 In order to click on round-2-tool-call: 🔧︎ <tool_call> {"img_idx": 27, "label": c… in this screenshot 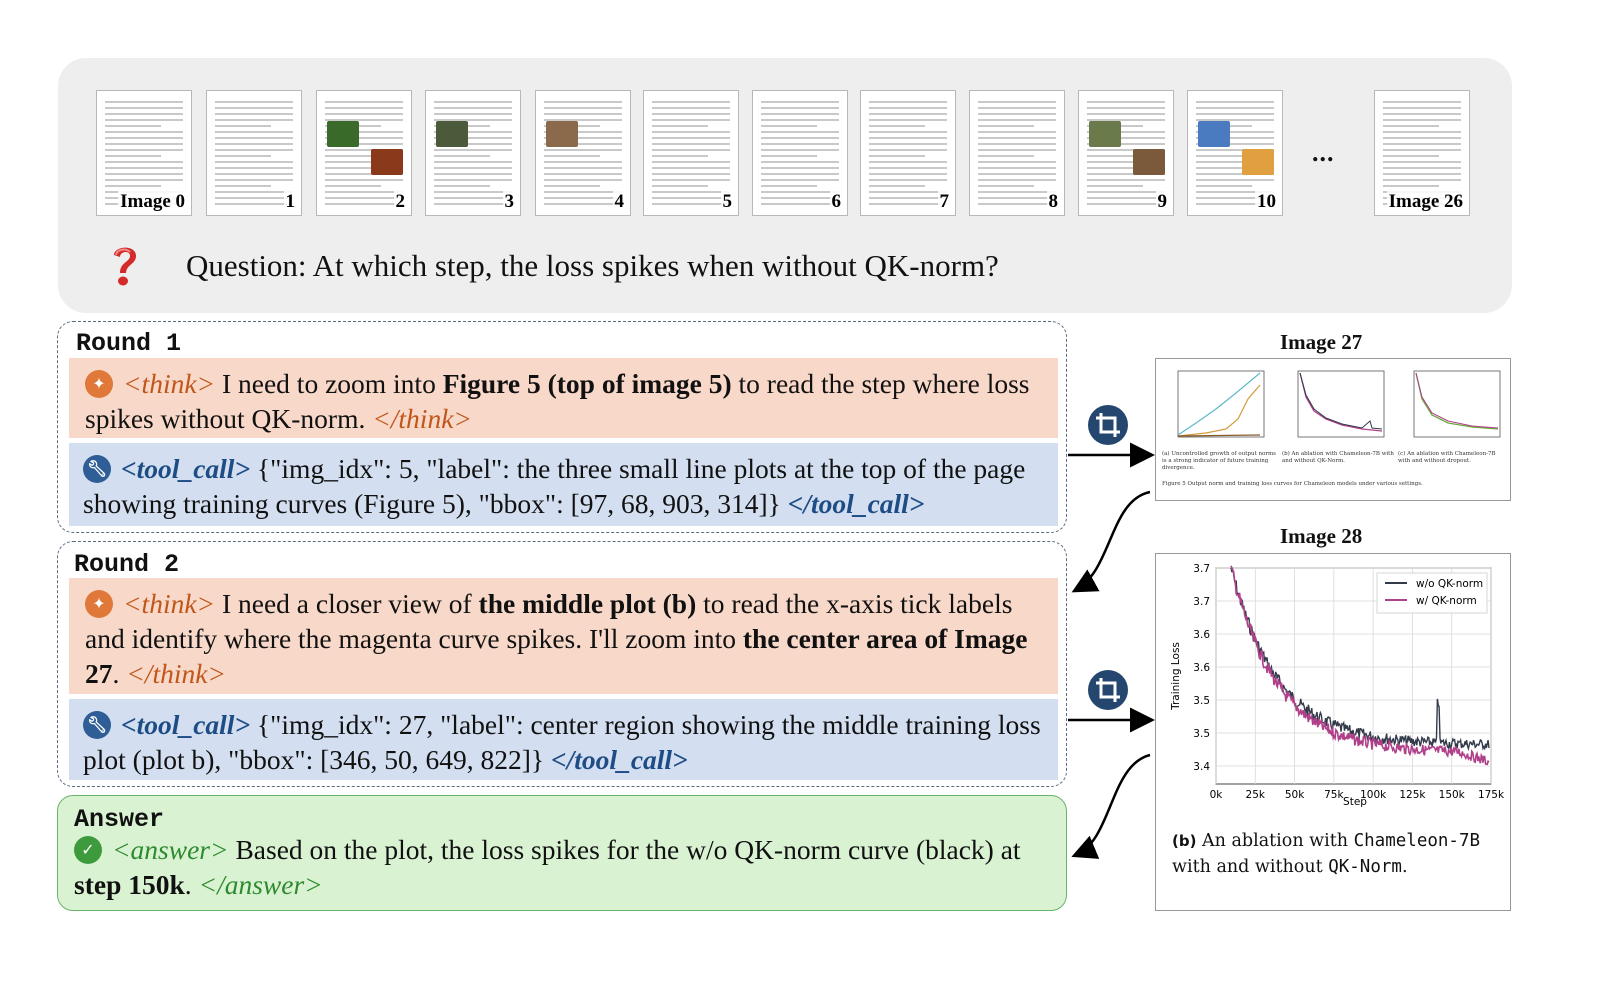, I will do `click(563, 739)`.